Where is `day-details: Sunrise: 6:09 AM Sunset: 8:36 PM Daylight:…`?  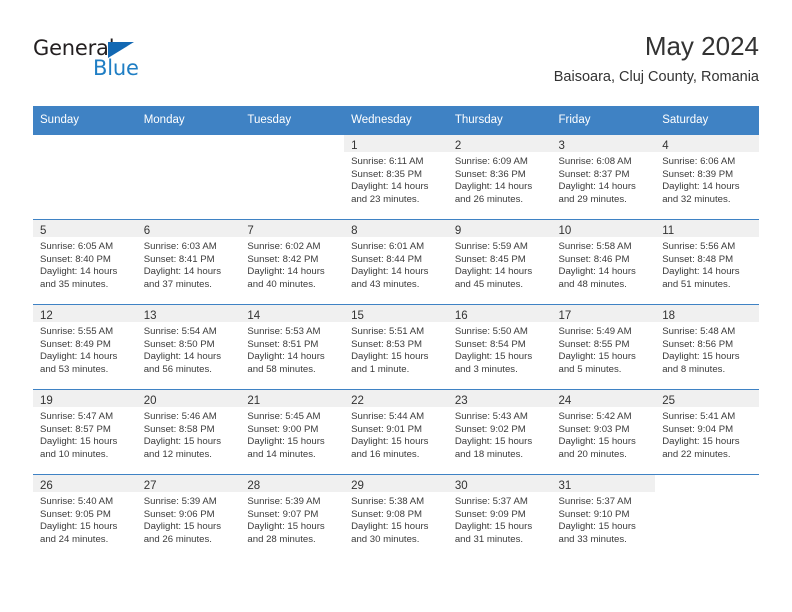 day-details: Sunrise: 6:09 AM Sunset: 8:36 PM Daylight:… is located at coordinates (500, 179).